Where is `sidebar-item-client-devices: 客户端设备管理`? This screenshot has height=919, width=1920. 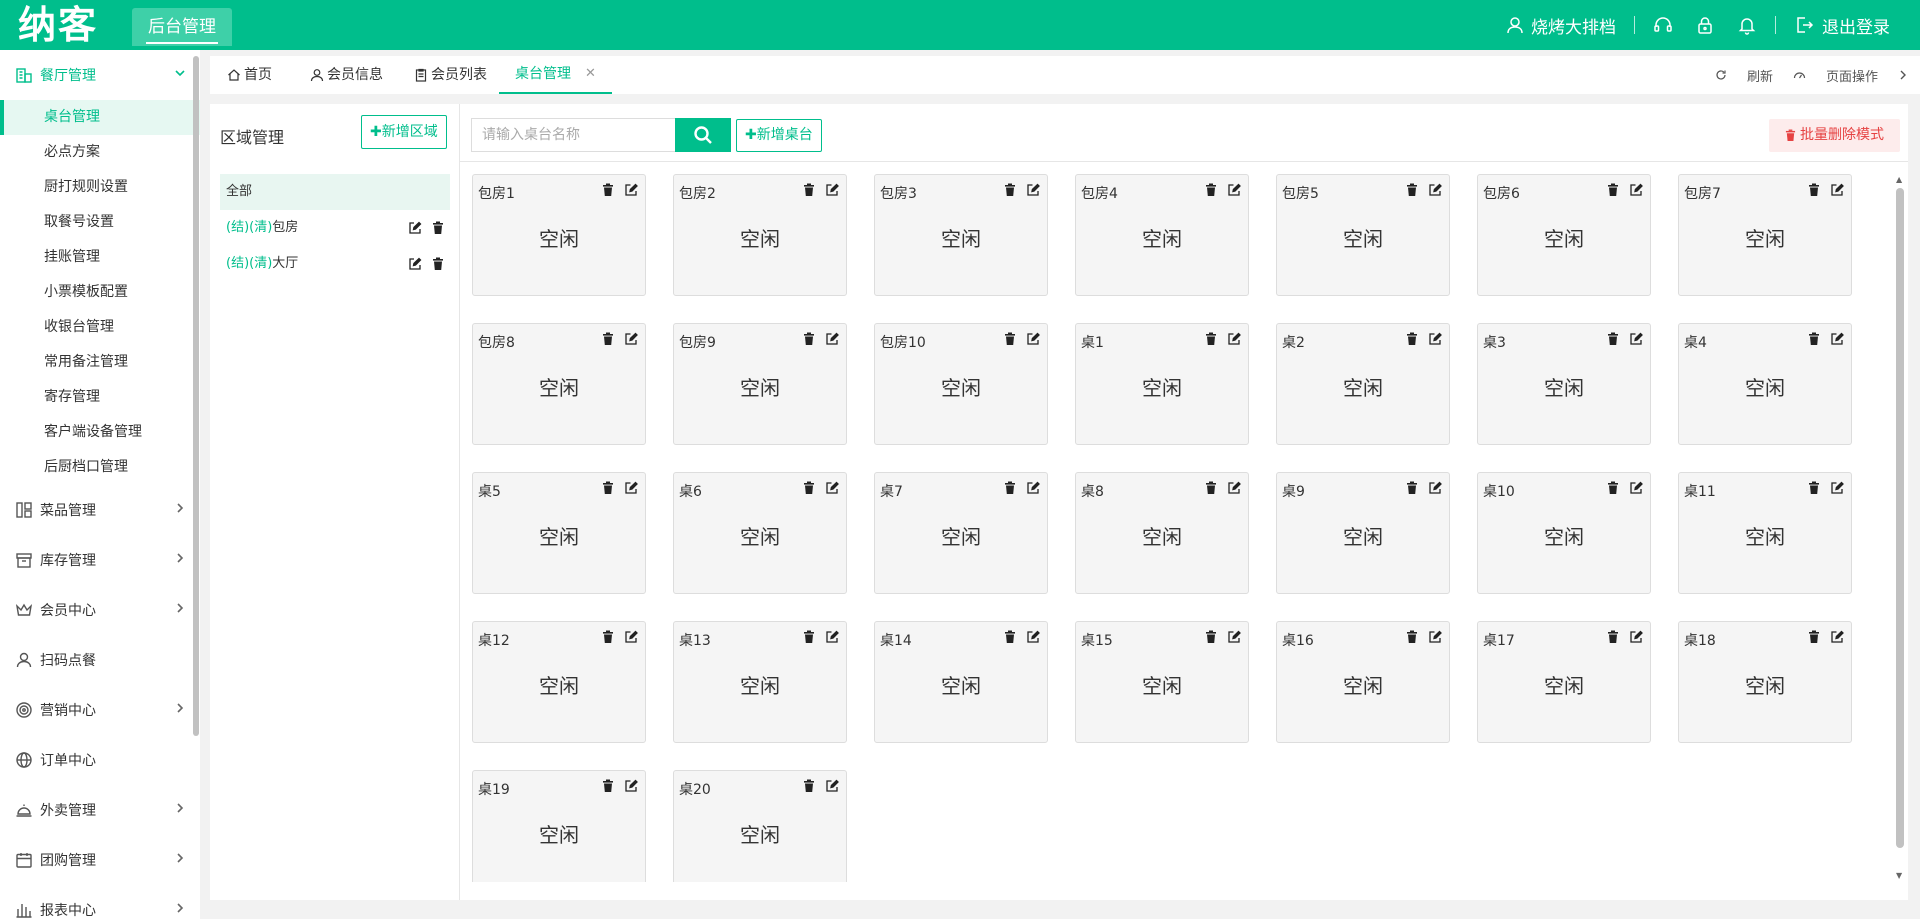
sidebar-item-client-devices: 客户端设备管理 is located at coordinates (100, 432).